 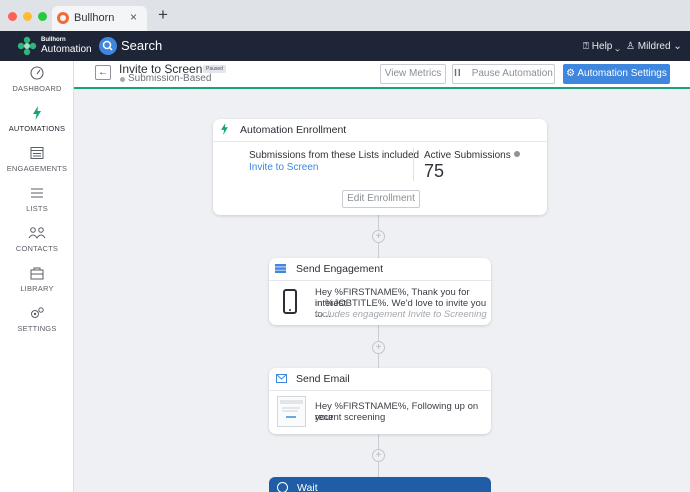 What do you see at coordinates (345, 15) in the screenshot?
I see `browser-chrome: Bullhorn × +` at bounding box center [345, 15].